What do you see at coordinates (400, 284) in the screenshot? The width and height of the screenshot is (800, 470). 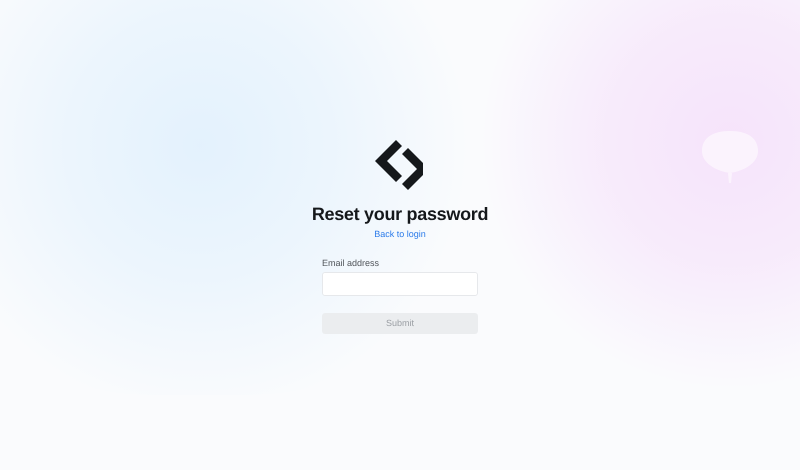 I see `email-input` at bounding box center [400, 284].